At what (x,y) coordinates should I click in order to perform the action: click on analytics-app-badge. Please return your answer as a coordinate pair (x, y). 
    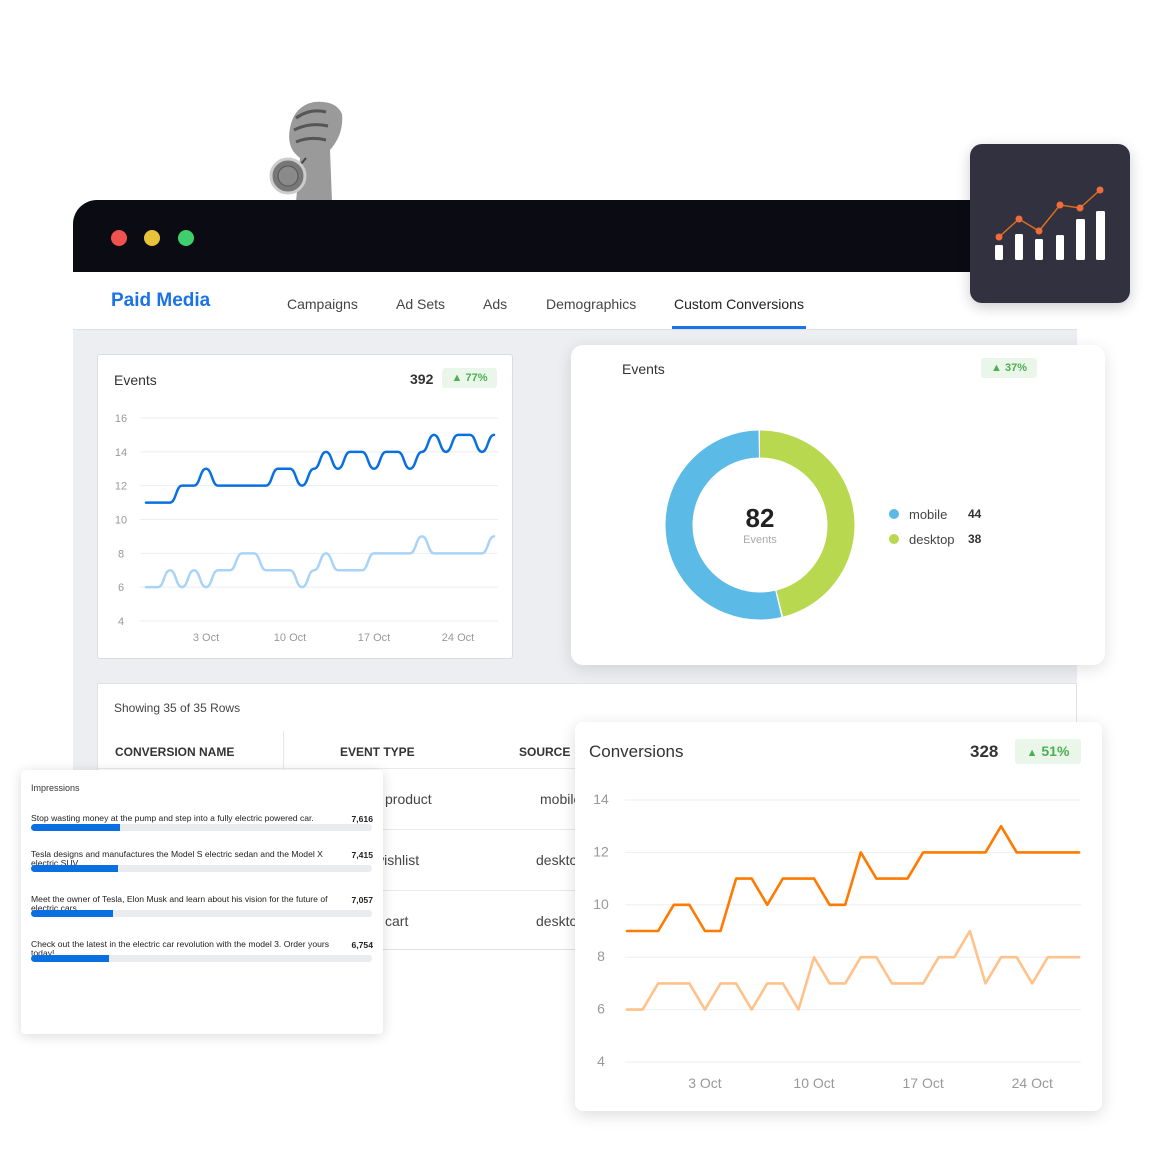
    Looking at the image, I should click on (1050, 223).